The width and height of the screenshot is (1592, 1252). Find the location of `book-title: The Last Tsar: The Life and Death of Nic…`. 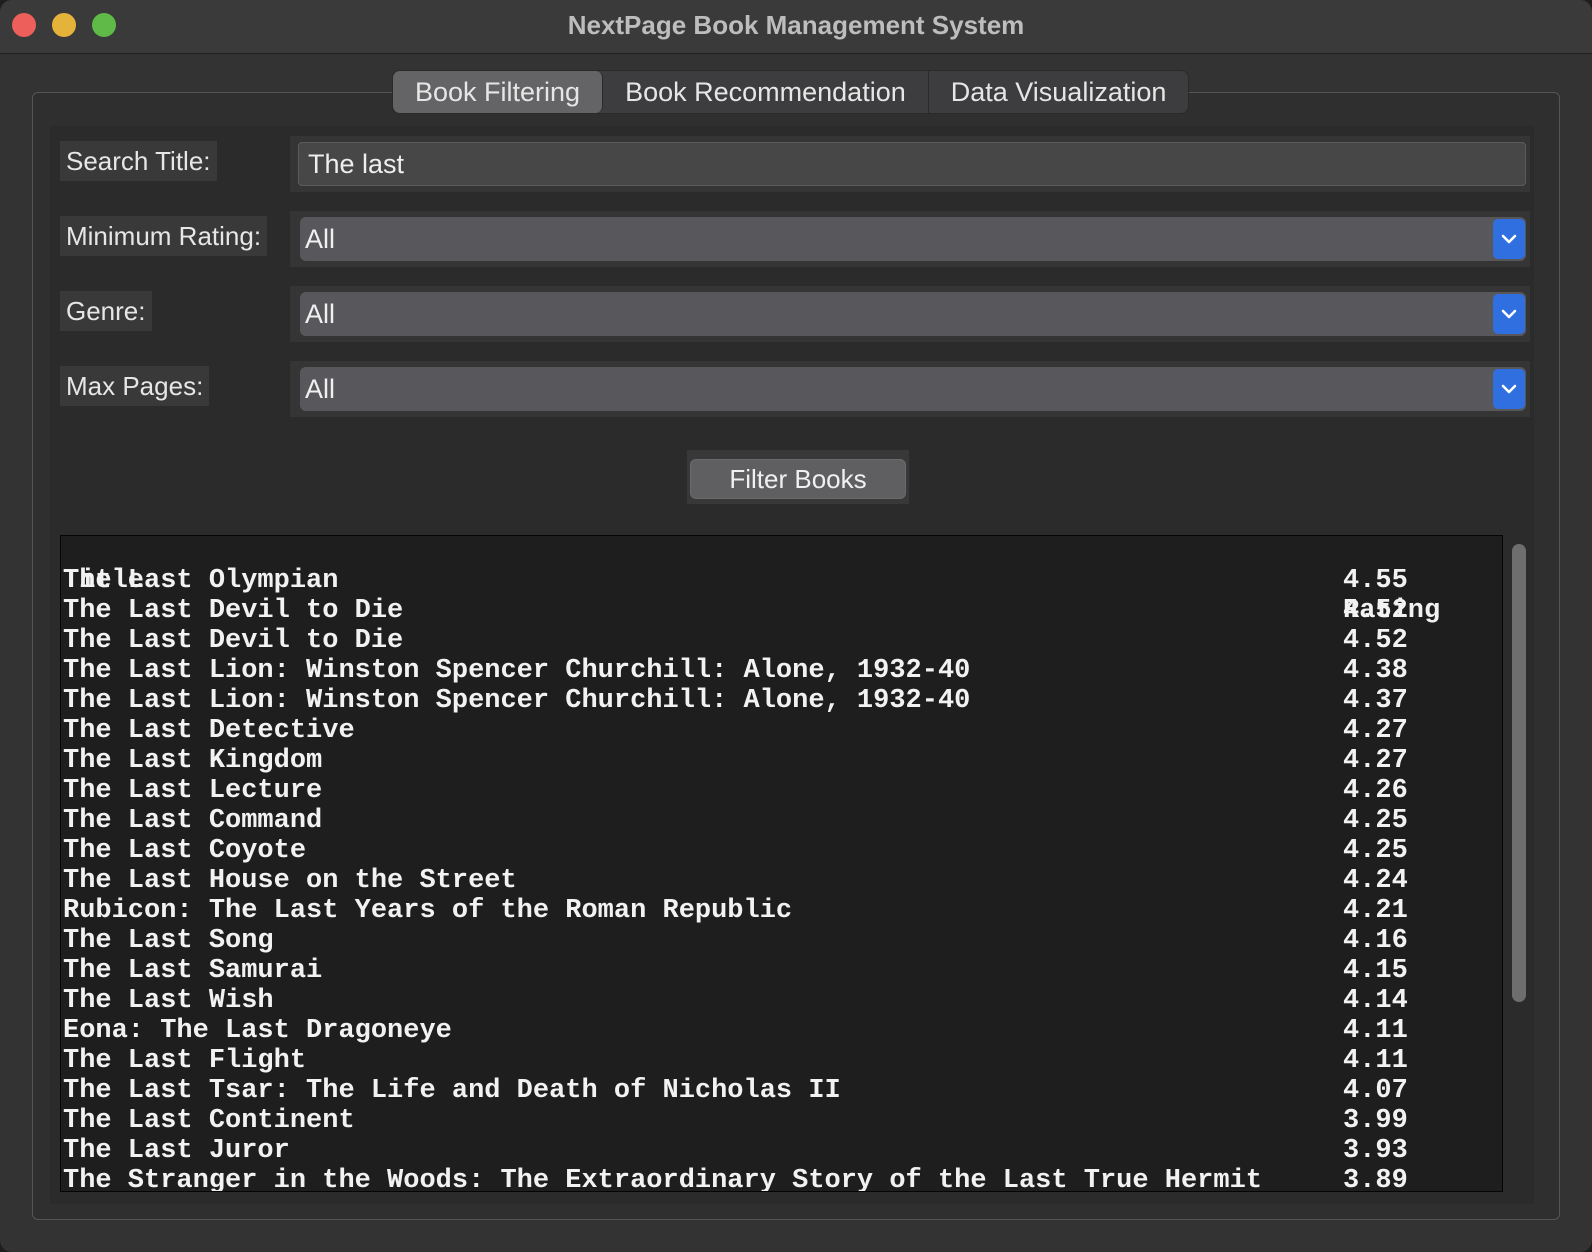

book-title: The Last Tsar: The Life and Death of Nic… is located at coordinates (452, 1091).